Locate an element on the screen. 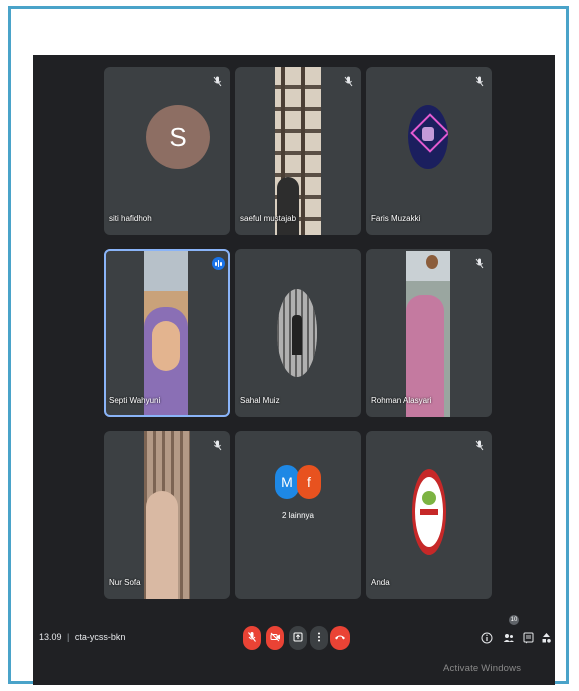  participant-tile-active: Septi Wahyuni is located at coordinates (167, 333).